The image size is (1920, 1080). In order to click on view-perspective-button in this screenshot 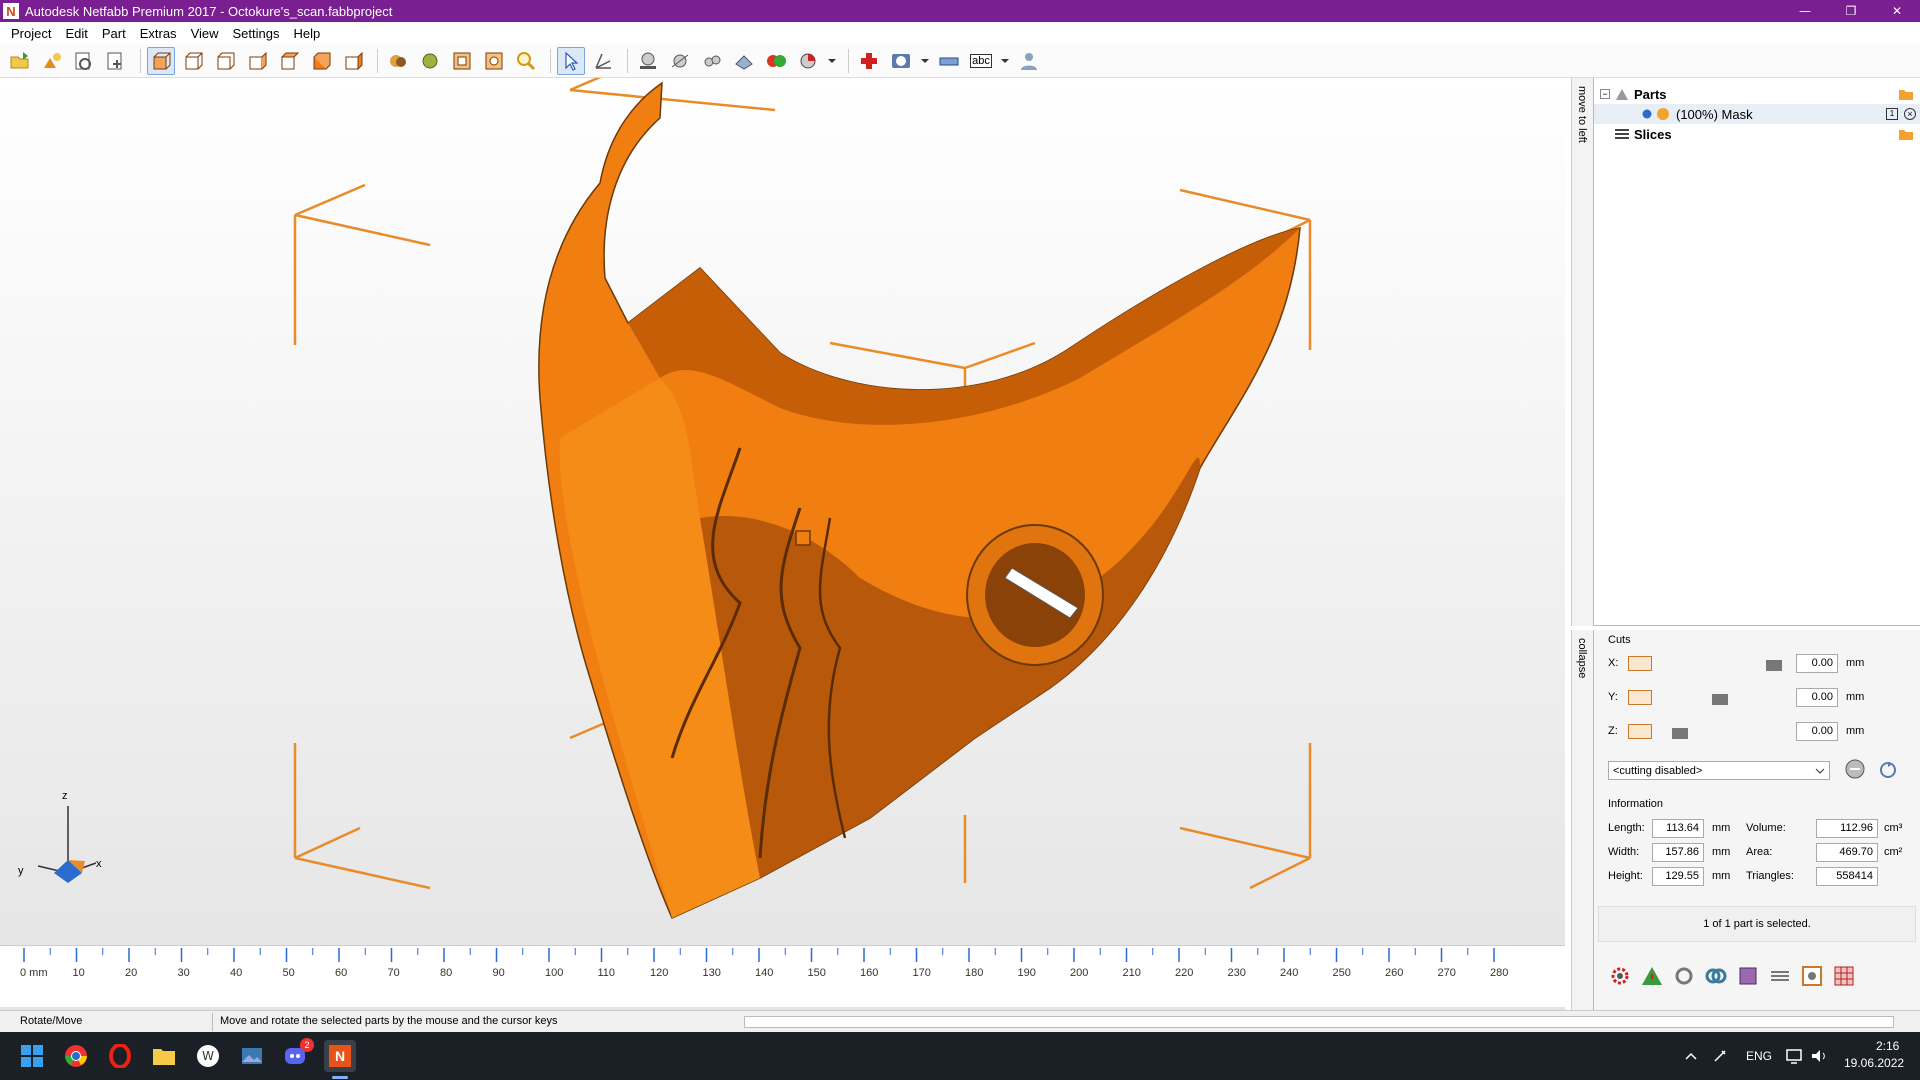, I will do `click(161, 60)`.